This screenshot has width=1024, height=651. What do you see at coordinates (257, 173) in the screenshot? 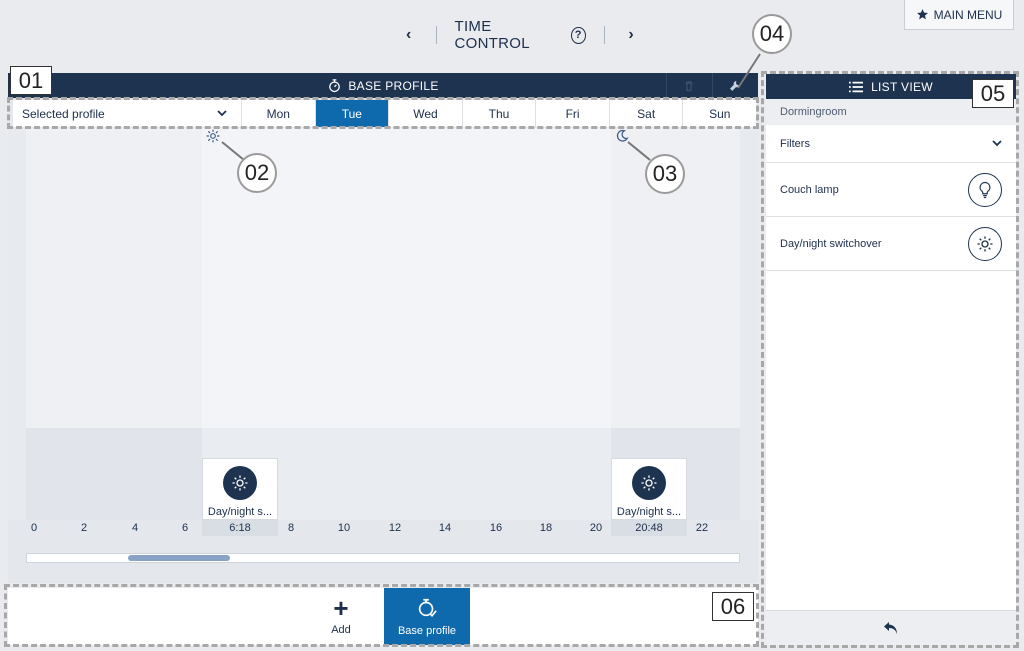
I see `annotation-label-02: 02` at bounding box center [257, 173].